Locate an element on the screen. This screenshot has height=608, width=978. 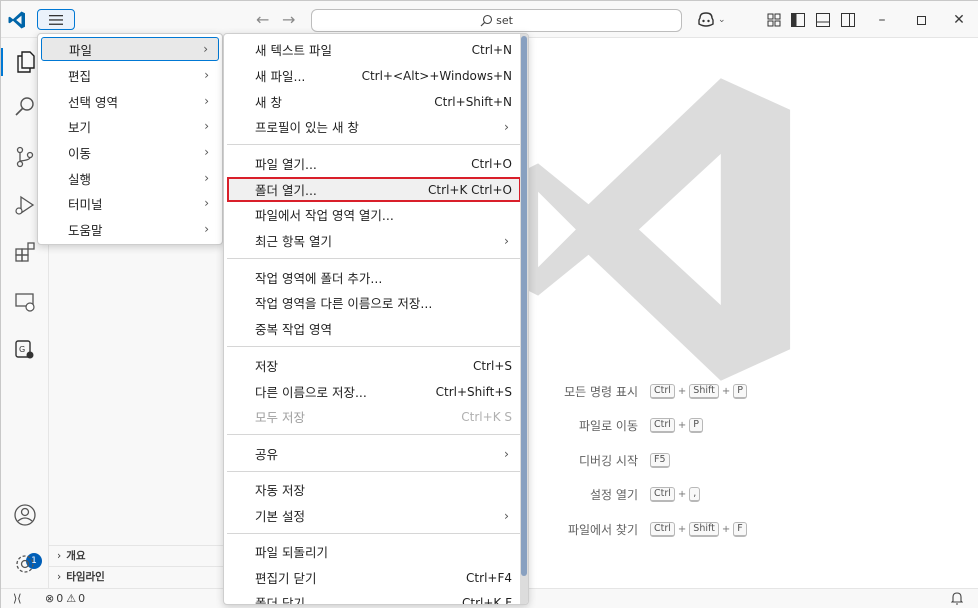
menu-selection: 선택 영역 › is located at coordinates (130, 101).